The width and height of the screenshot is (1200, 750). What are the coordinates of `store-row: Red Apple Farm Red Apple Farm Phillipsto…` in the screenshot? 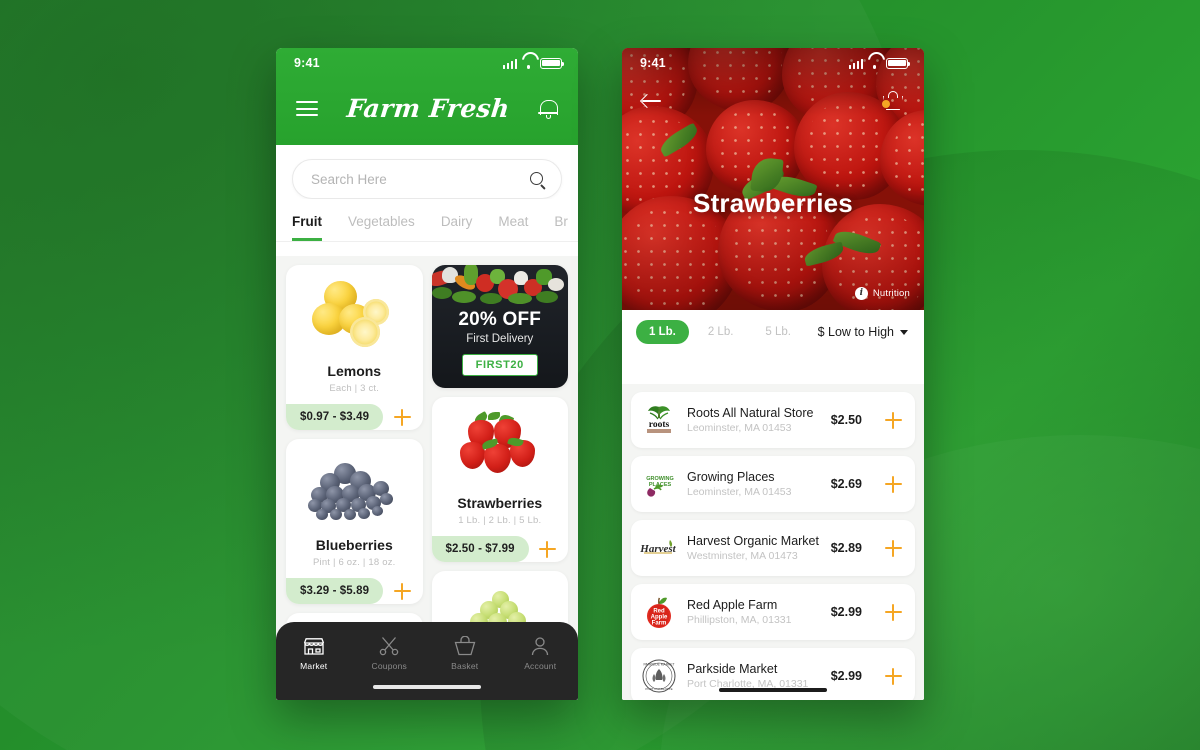 It's located at (773, 612).